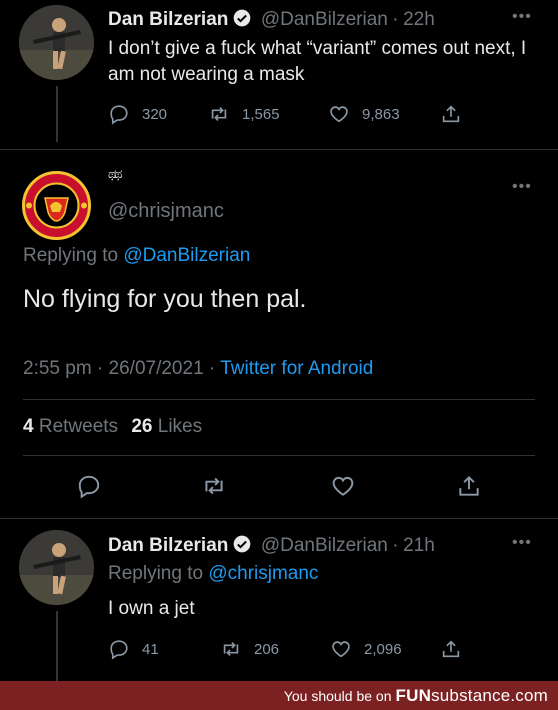 This screenshot has height=710, width=558. What do you see at coordinates (288, 114) in the screenshot?
I see `tweet1-actions: 320 1,565 9,863` at bounding box center [288, 114].